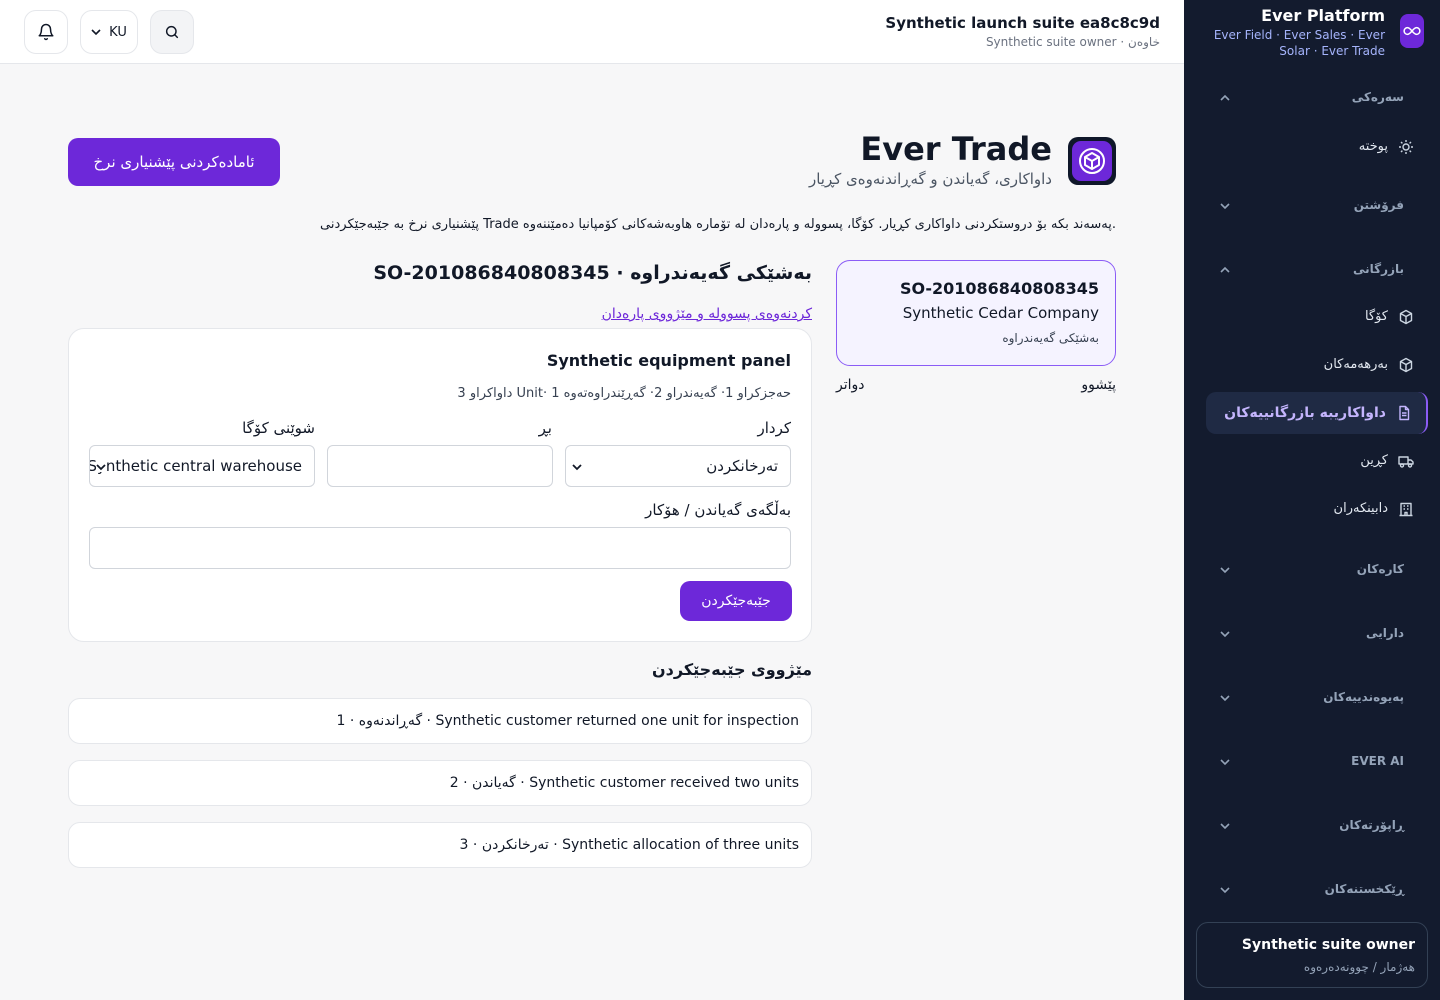 This screenshot has width=1440, height=1000. I want to click on nav-section-label: پەیوەندییەکان, so click(1363, 697).